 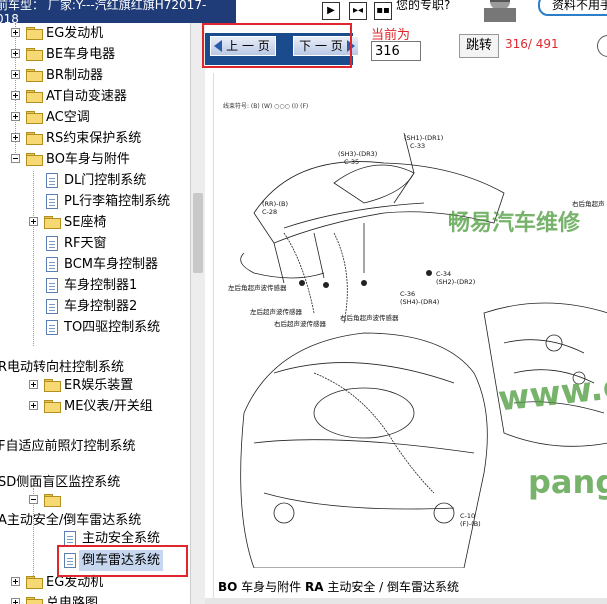 What do you see at coordinates (95, 385) in the screenshot?
I see `tree-item-er: ER娱乐装置` at bounding box center [95, 385].